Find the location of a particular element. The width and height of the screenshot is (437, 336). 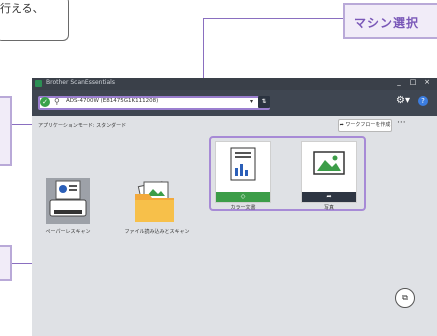

paperless-scanner-icon is located at coordinates (68, 201).